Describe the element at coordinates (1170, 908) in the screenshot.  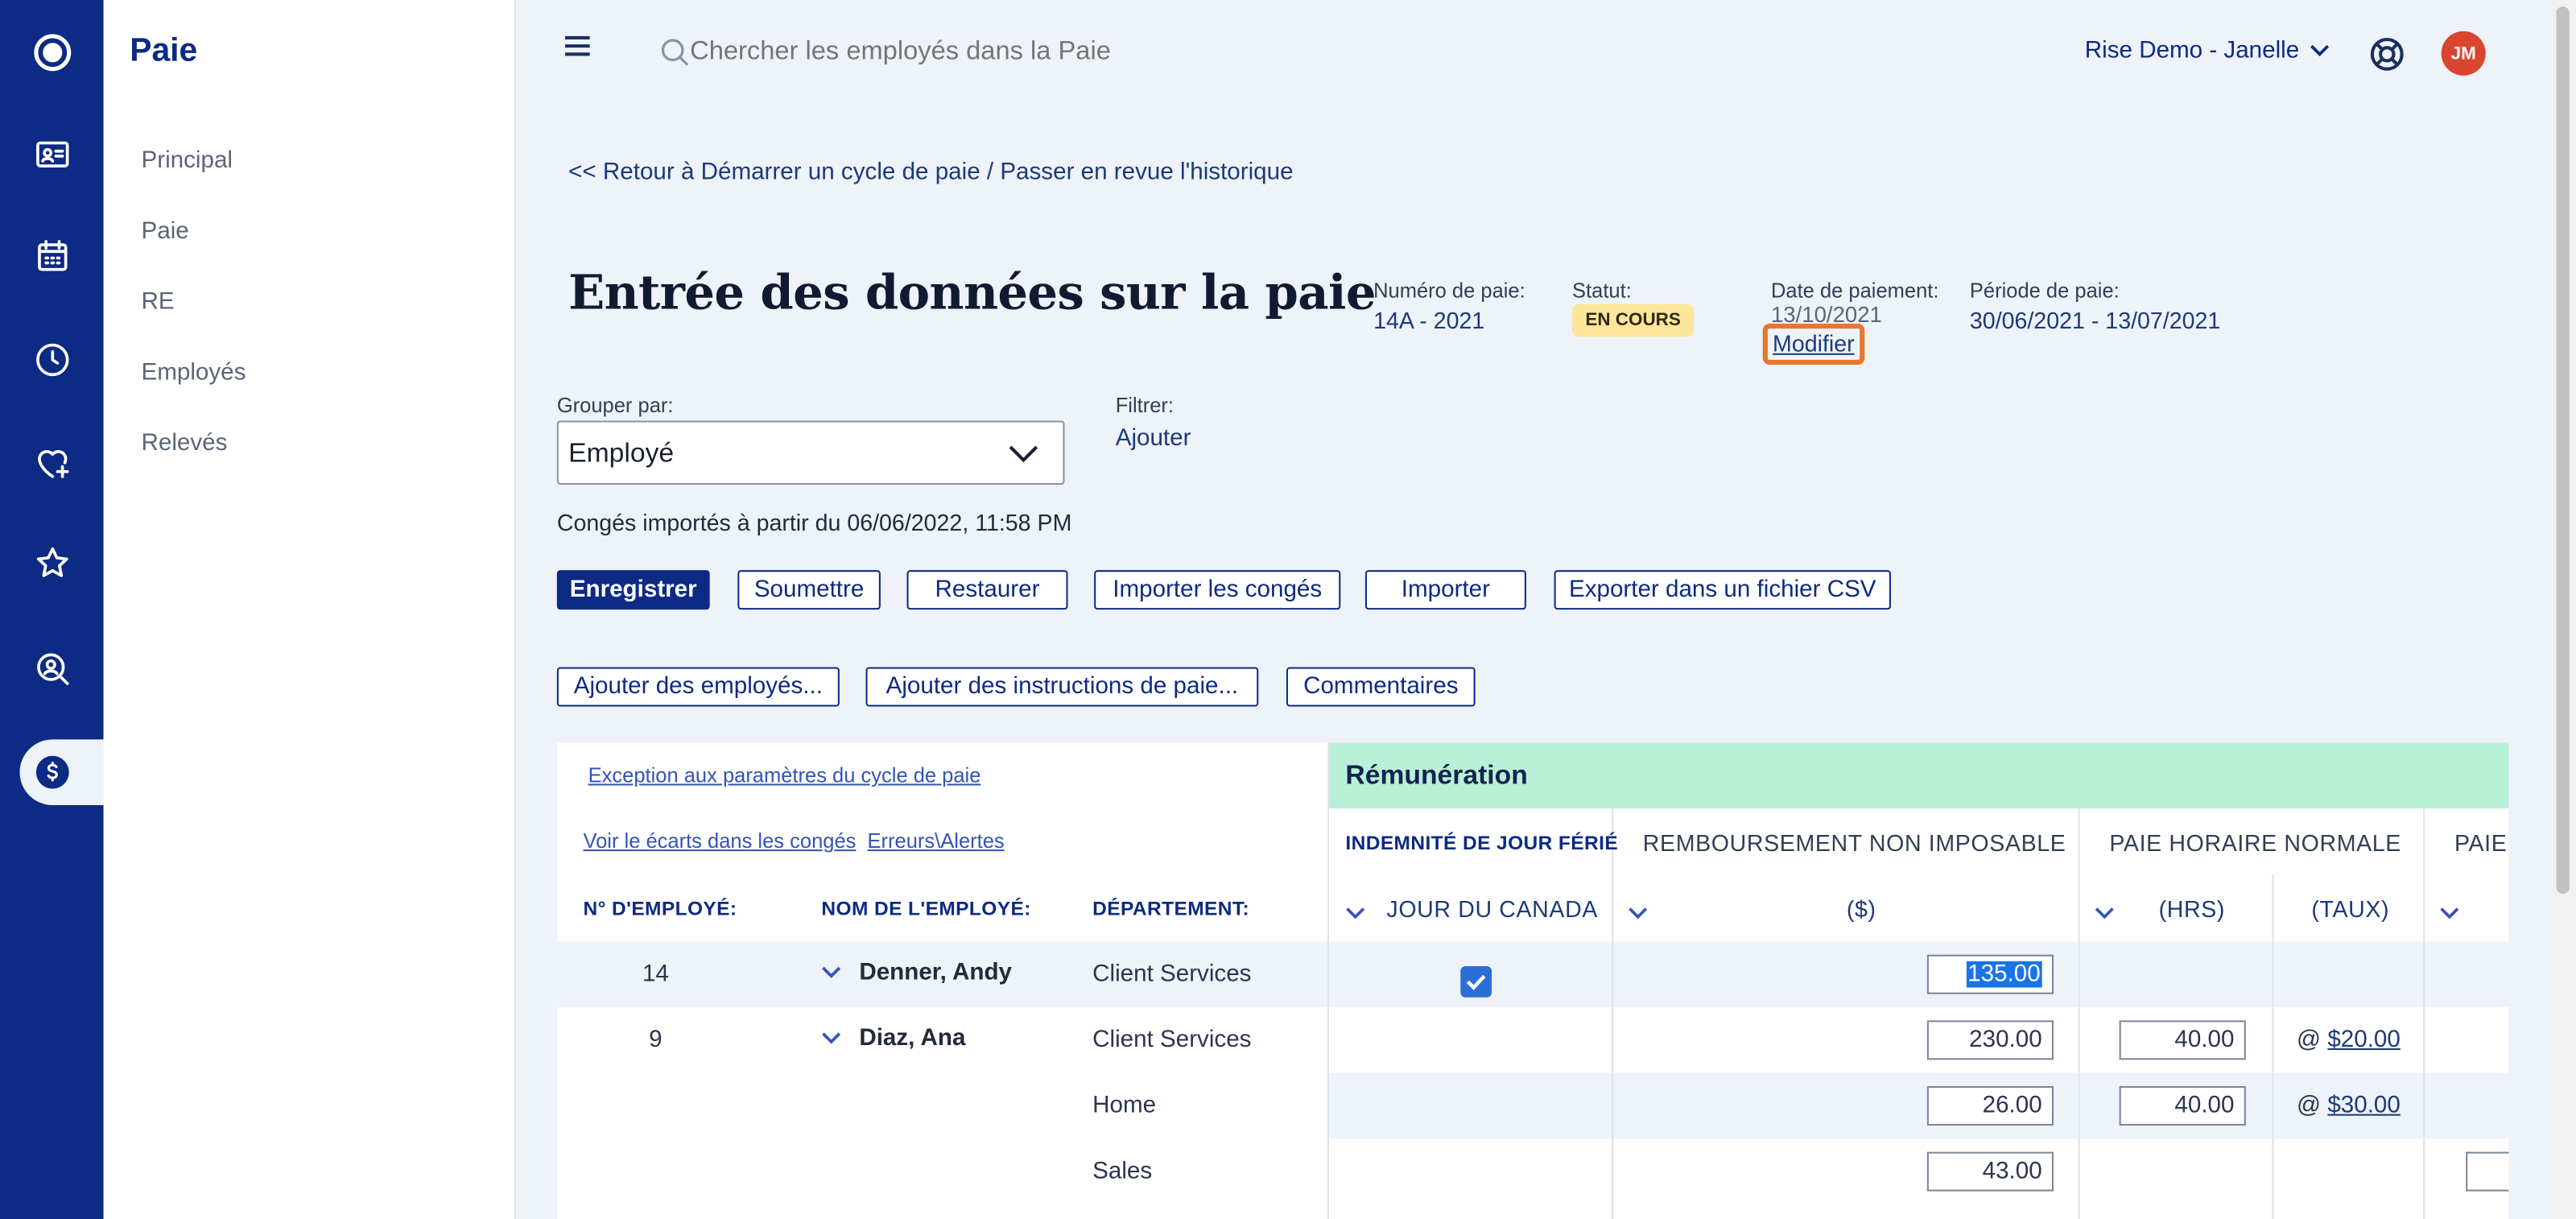
I see `col-header-department: DÉPARTEMENT:` at that location.